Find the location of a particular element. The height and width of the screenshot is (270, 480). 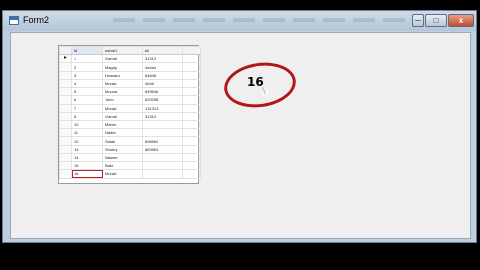

cell-id: 3 is located at coordinates (87, 75).